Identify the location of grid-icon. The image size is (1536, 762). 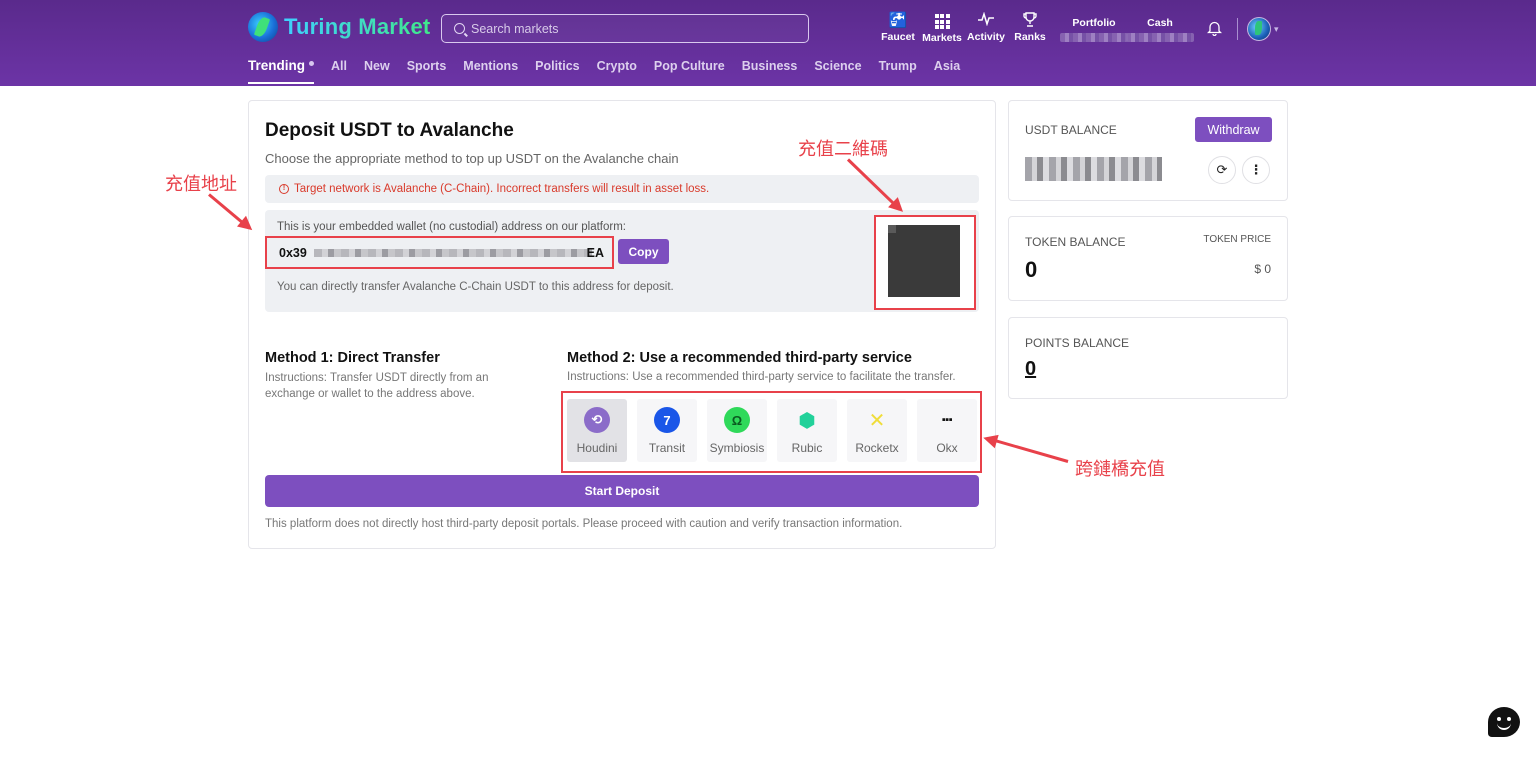
(942, 21).